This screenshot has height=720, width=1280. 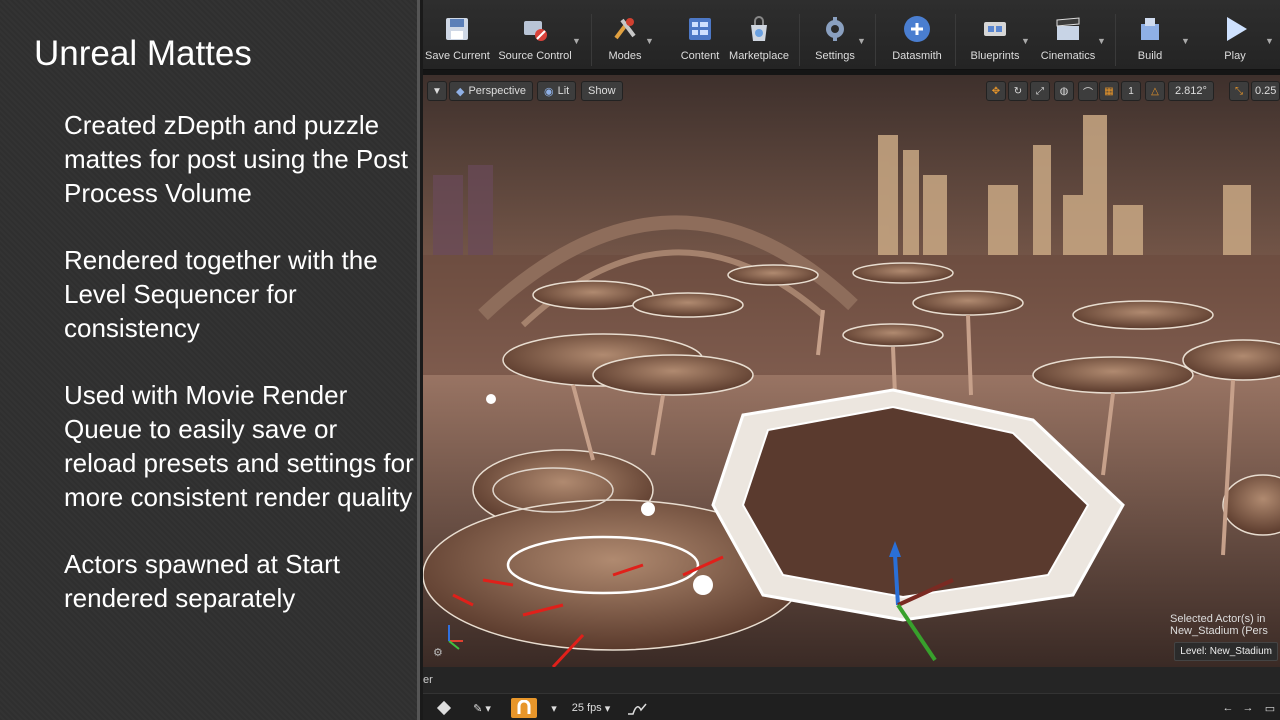 What do you see at coordinates (996, 91) in the screenshot?
I see `translate-icon: ✥` at bounding box center [996, 91].